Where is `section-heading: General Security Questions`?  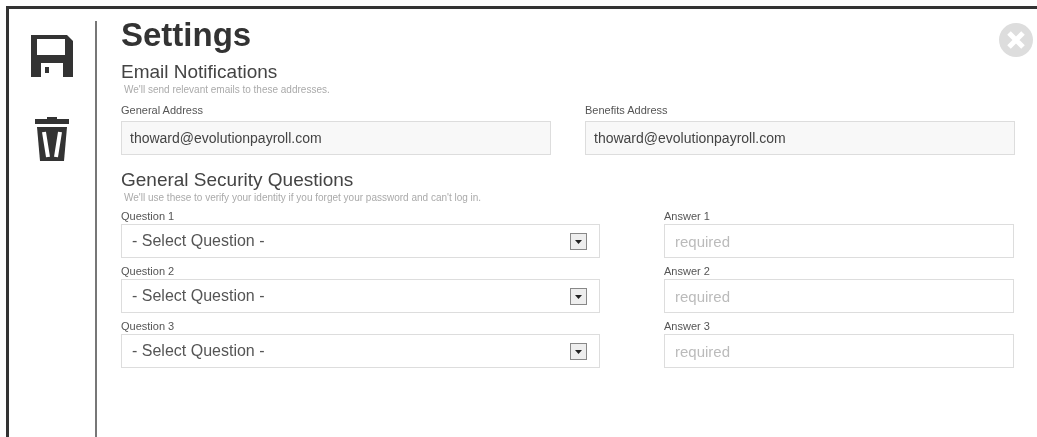 section-heading: General Security Questions is located at coordinates (237, 179).